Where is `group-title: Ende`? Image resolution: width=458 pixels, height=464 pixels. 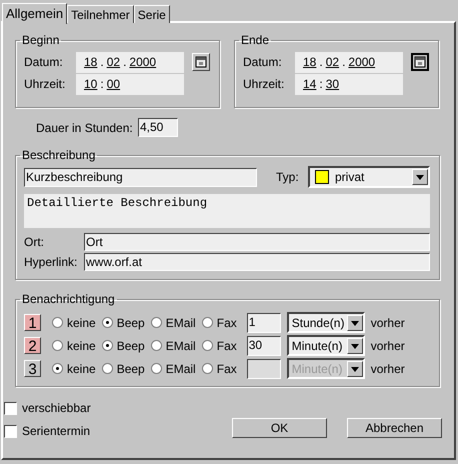 group-title: Ende is located at coordinates (255, 40).